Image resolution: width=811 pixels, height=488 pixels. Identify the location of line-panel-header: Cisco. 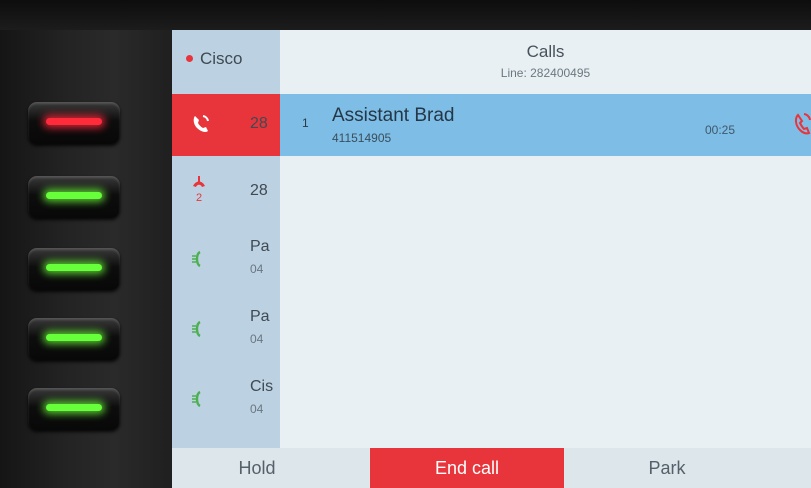
(226, 59).